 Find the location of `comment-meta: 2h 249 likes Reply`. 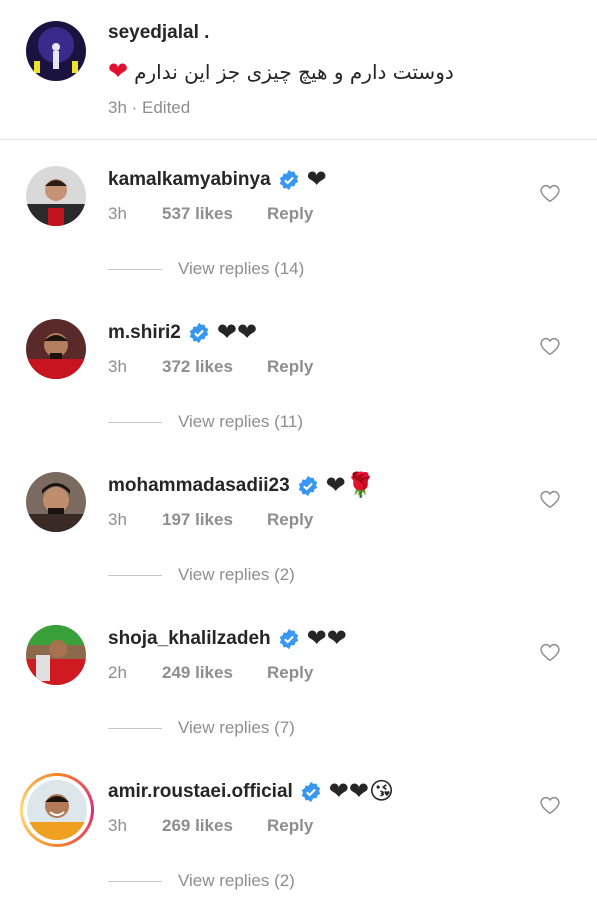

comment-meta: 2h 249 likes Reply is located at coordinates (210, 673).